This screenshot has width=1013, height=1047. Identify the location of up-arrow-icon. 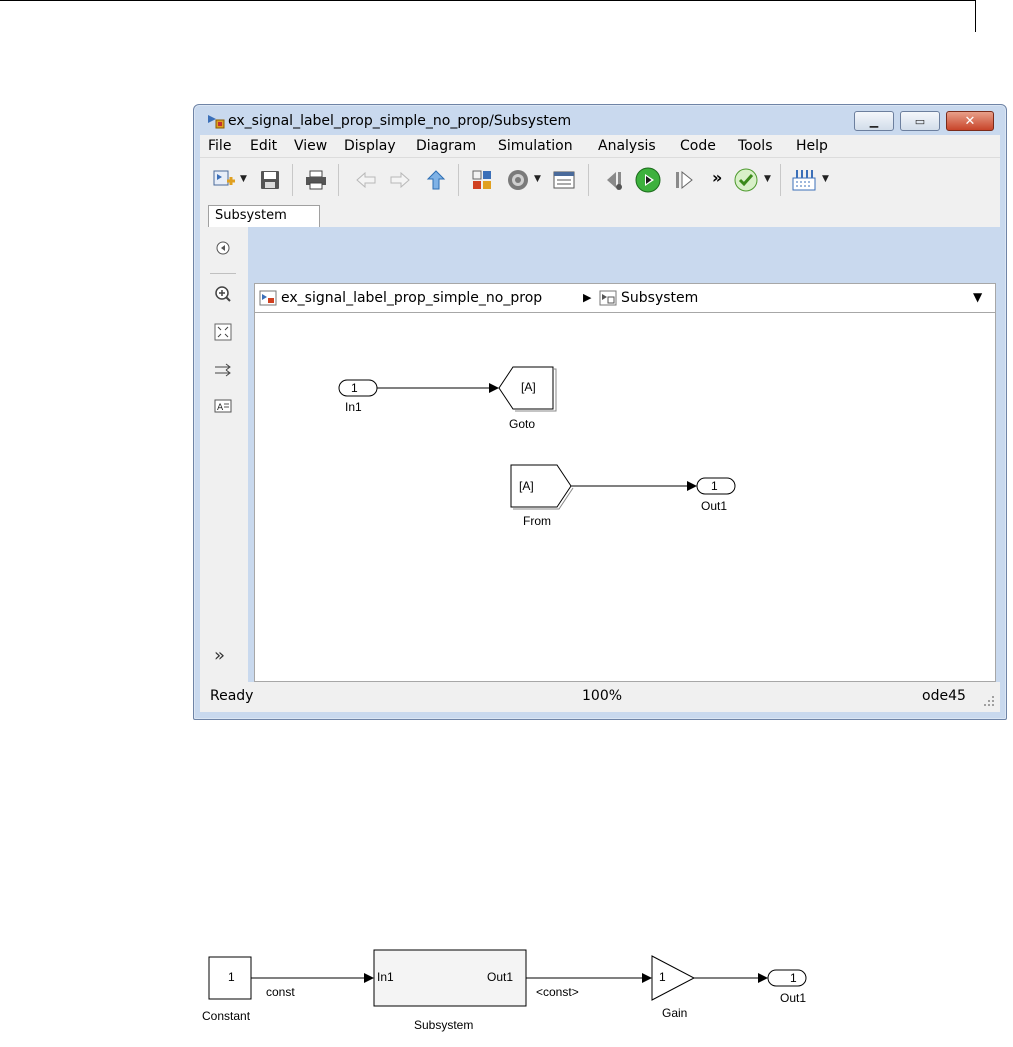
(436, 180).